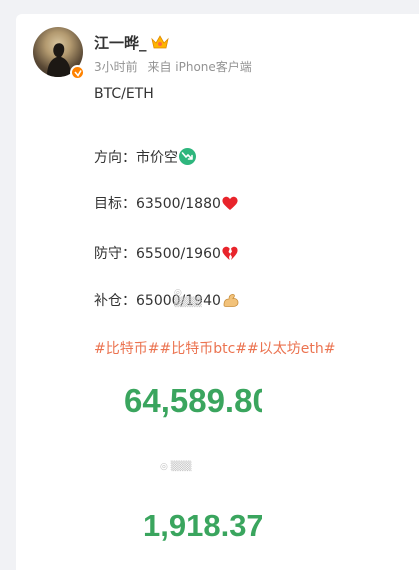 The image size is (419, 570). I want to click on username: 江一晔_, so click(120, 42).